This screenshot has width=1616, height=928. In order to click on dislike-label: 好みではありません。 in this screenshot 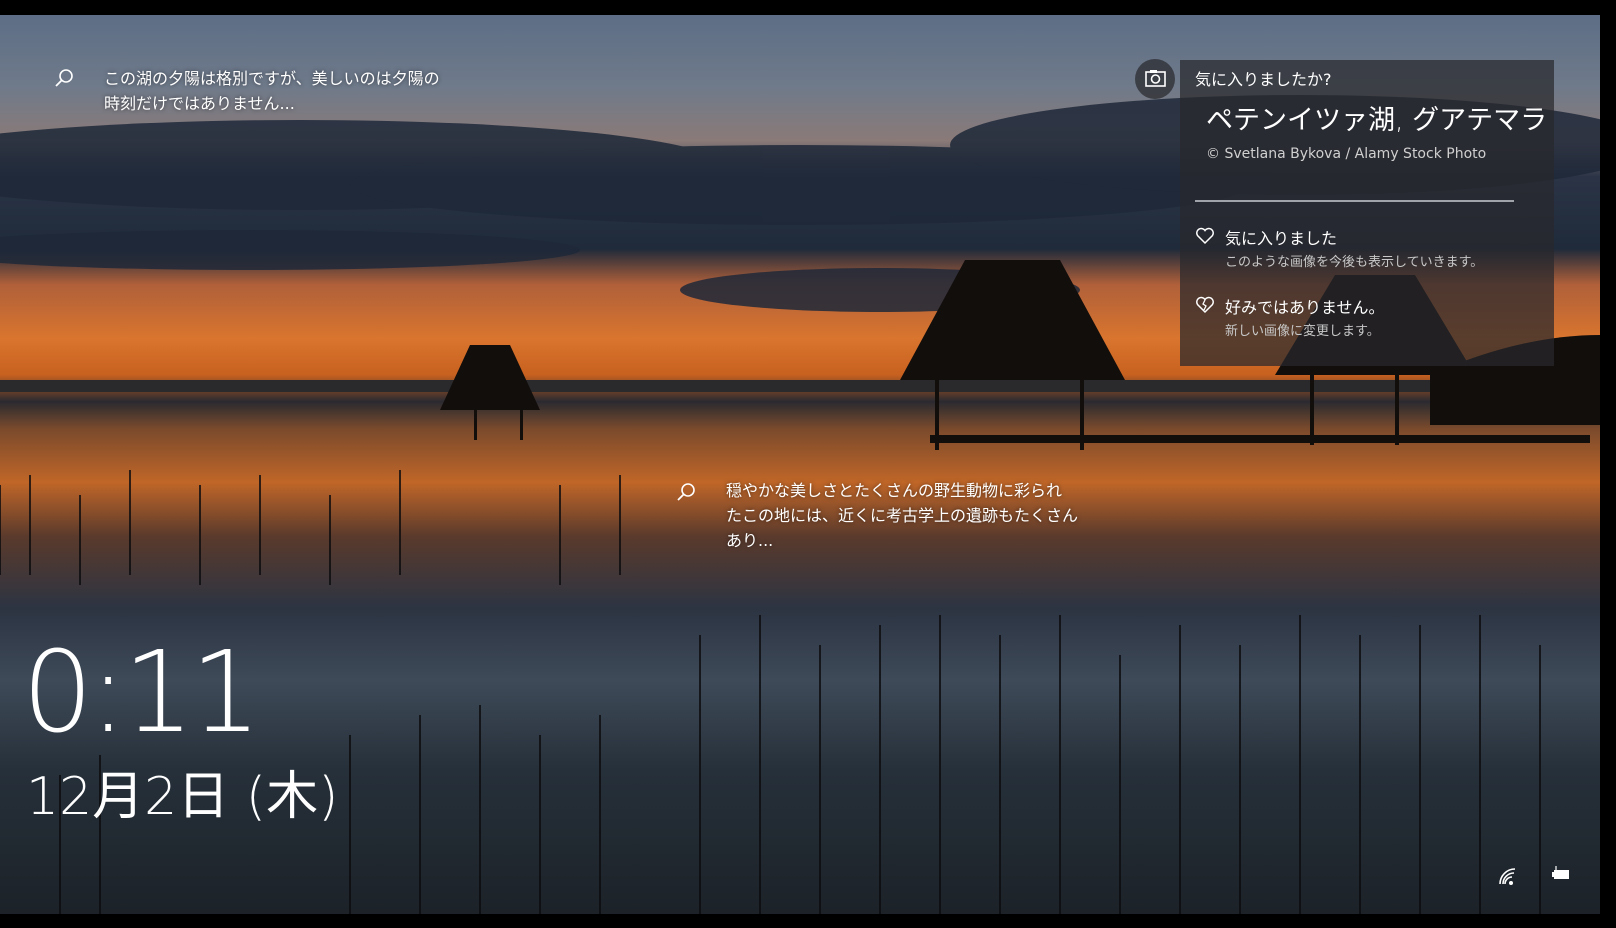, I will do `click(1305, 307)`.